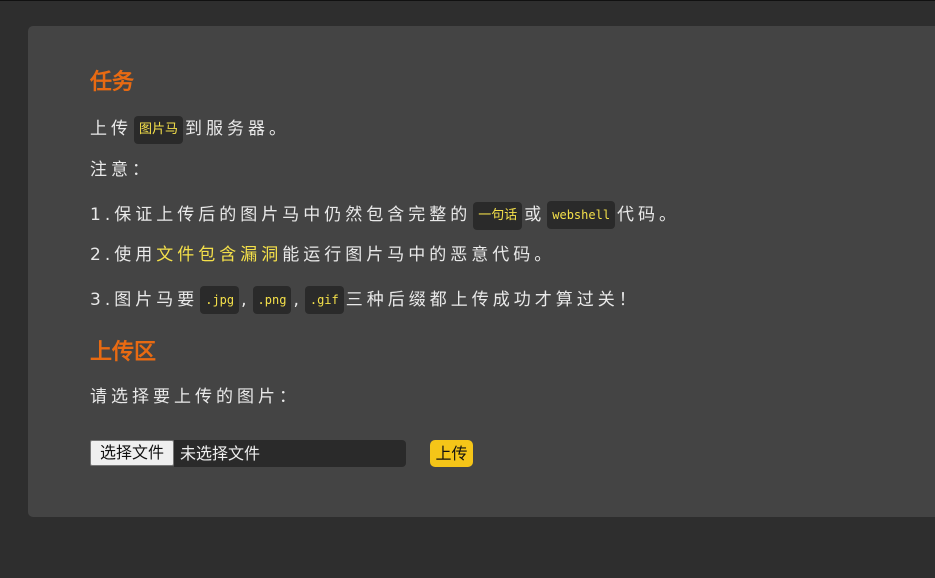  What do you see at coordinates (123, 352) in the screenshot?
I see `upload-heading: 上传区` at bounding box center [123, 352].